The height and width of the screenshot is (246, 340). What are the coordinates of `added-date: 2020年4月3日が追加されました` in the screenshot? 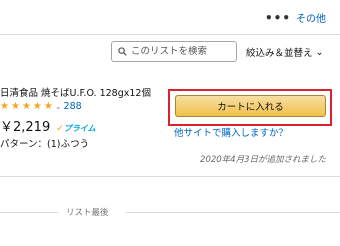 It's located at (263, 160).